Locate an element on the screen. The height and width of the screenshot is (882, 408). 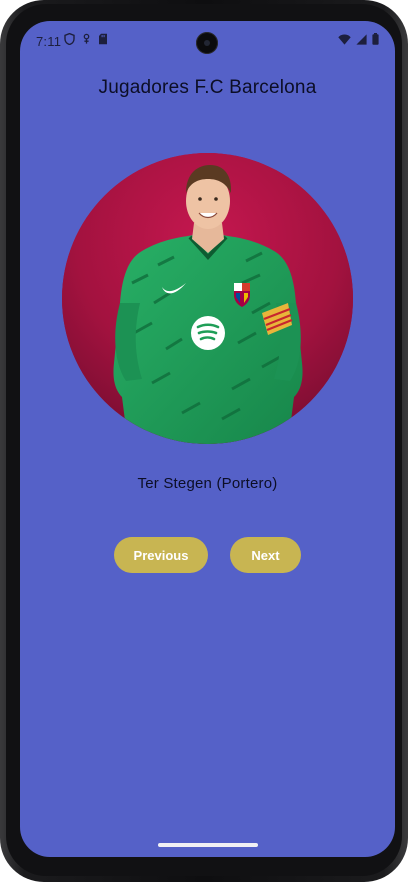
shield-icon is located at coordinates (69, 39).